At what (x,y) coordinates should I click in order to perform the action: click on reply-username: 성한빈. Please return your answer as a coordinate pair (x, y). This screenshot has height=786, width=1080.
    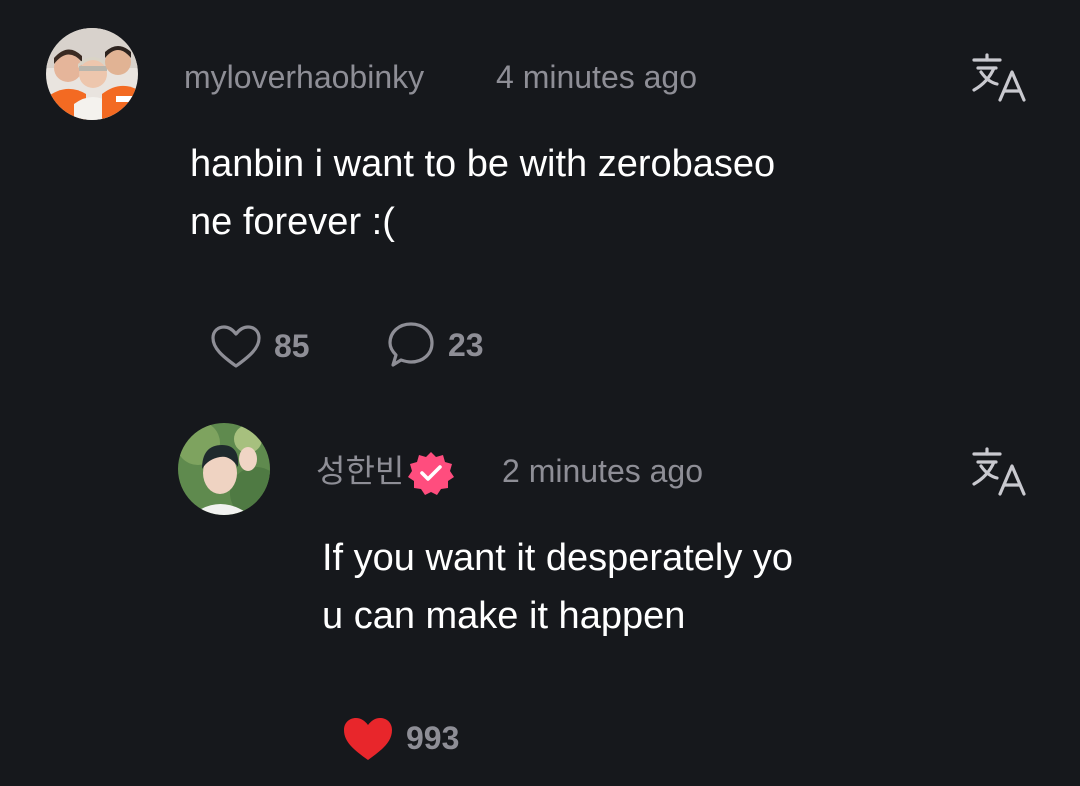
    Looking at the image, I should click on (360, 471).